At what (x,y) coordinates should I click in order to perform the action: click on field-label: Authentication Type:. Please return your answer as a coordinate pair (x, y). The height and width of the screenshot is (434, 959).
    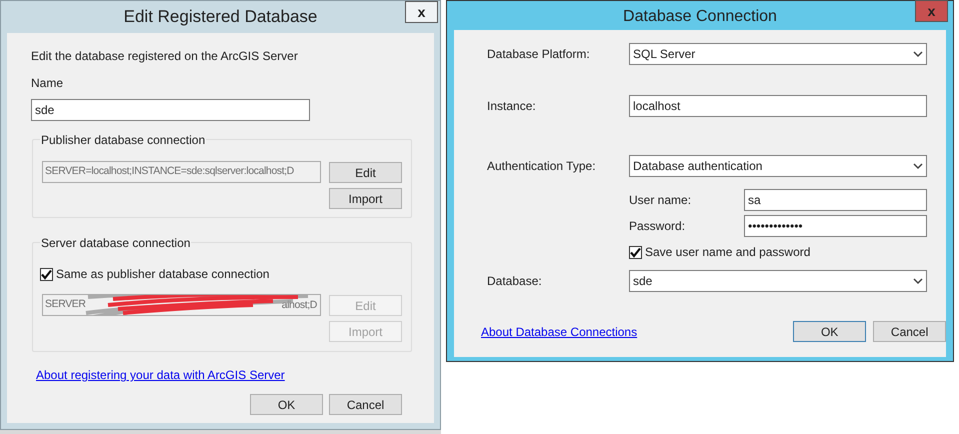
    Looking at the image, I should click on (542, 166).